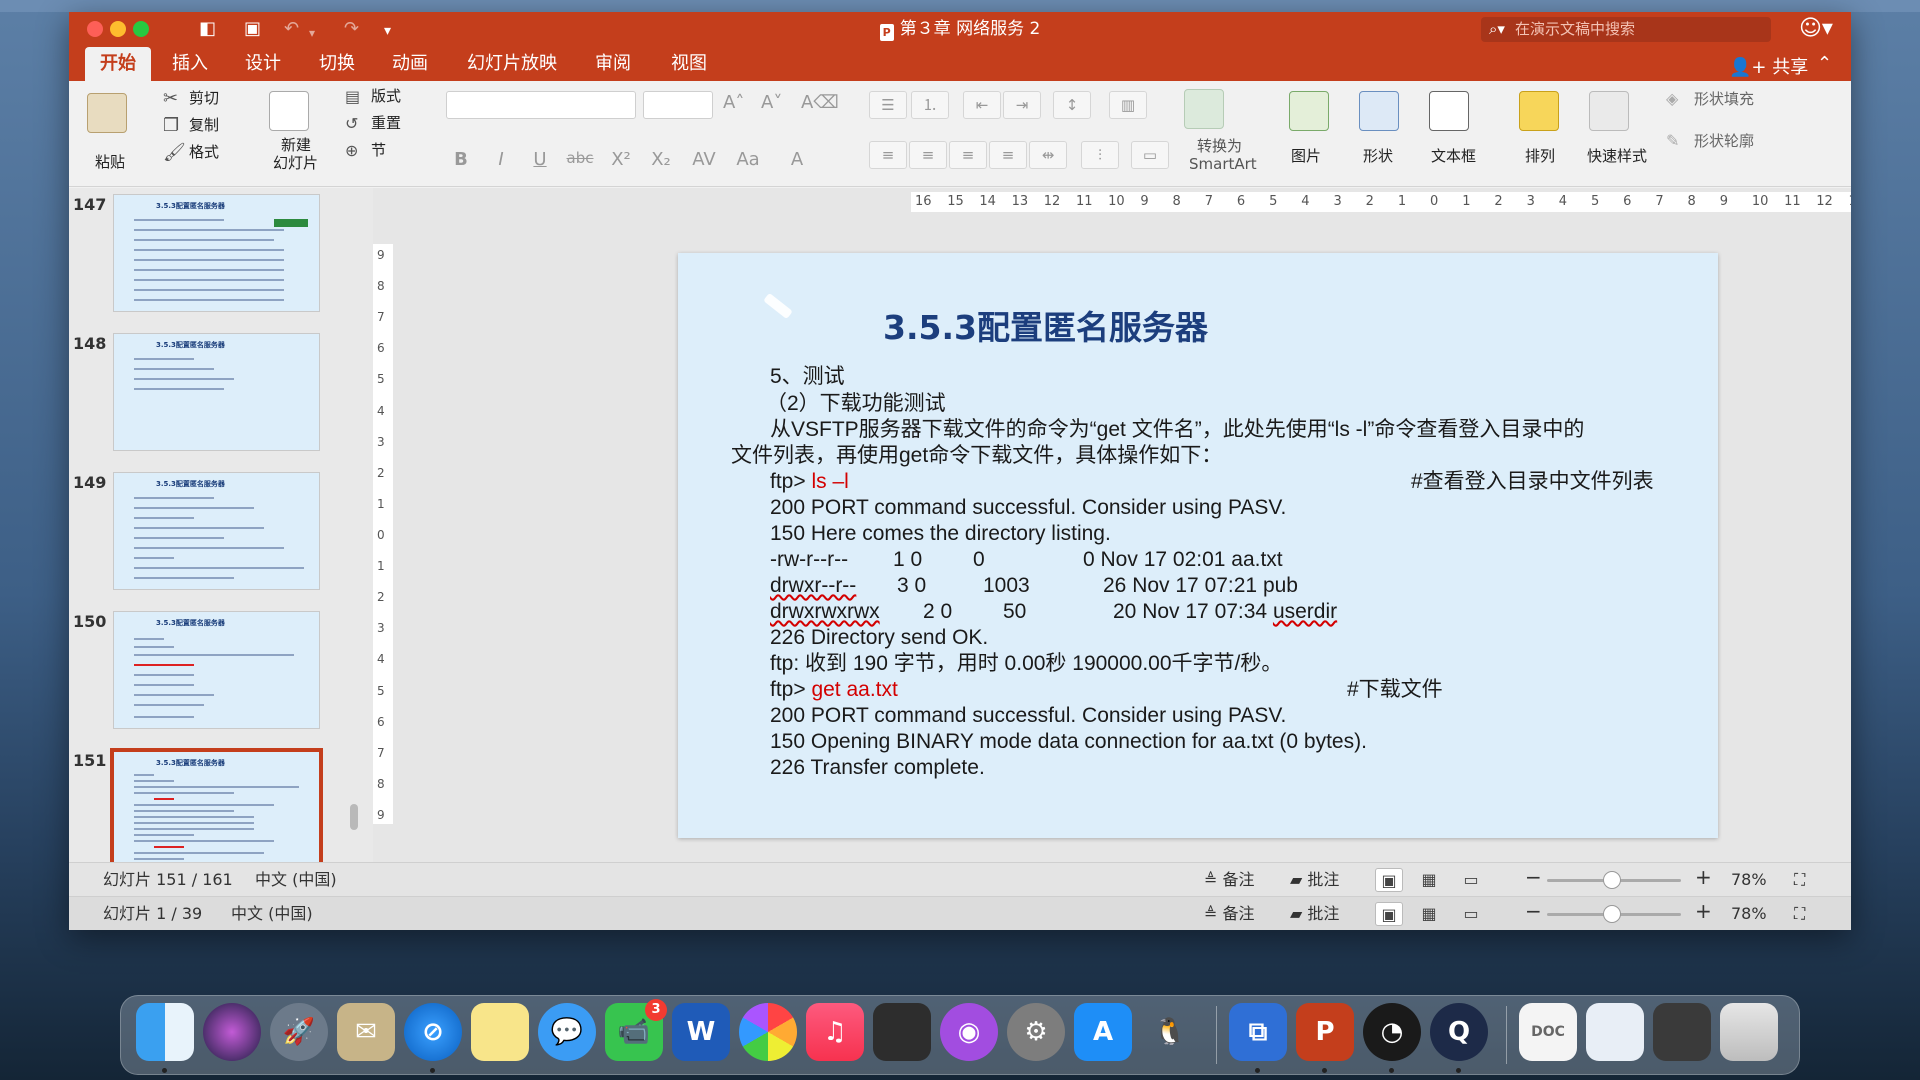 The image size is (1920, 1080). What do you see at coordinates (1768, 66) in the screenshot?
I see `share-button: 👤+ 共享` at bounding box center [1768, 66].